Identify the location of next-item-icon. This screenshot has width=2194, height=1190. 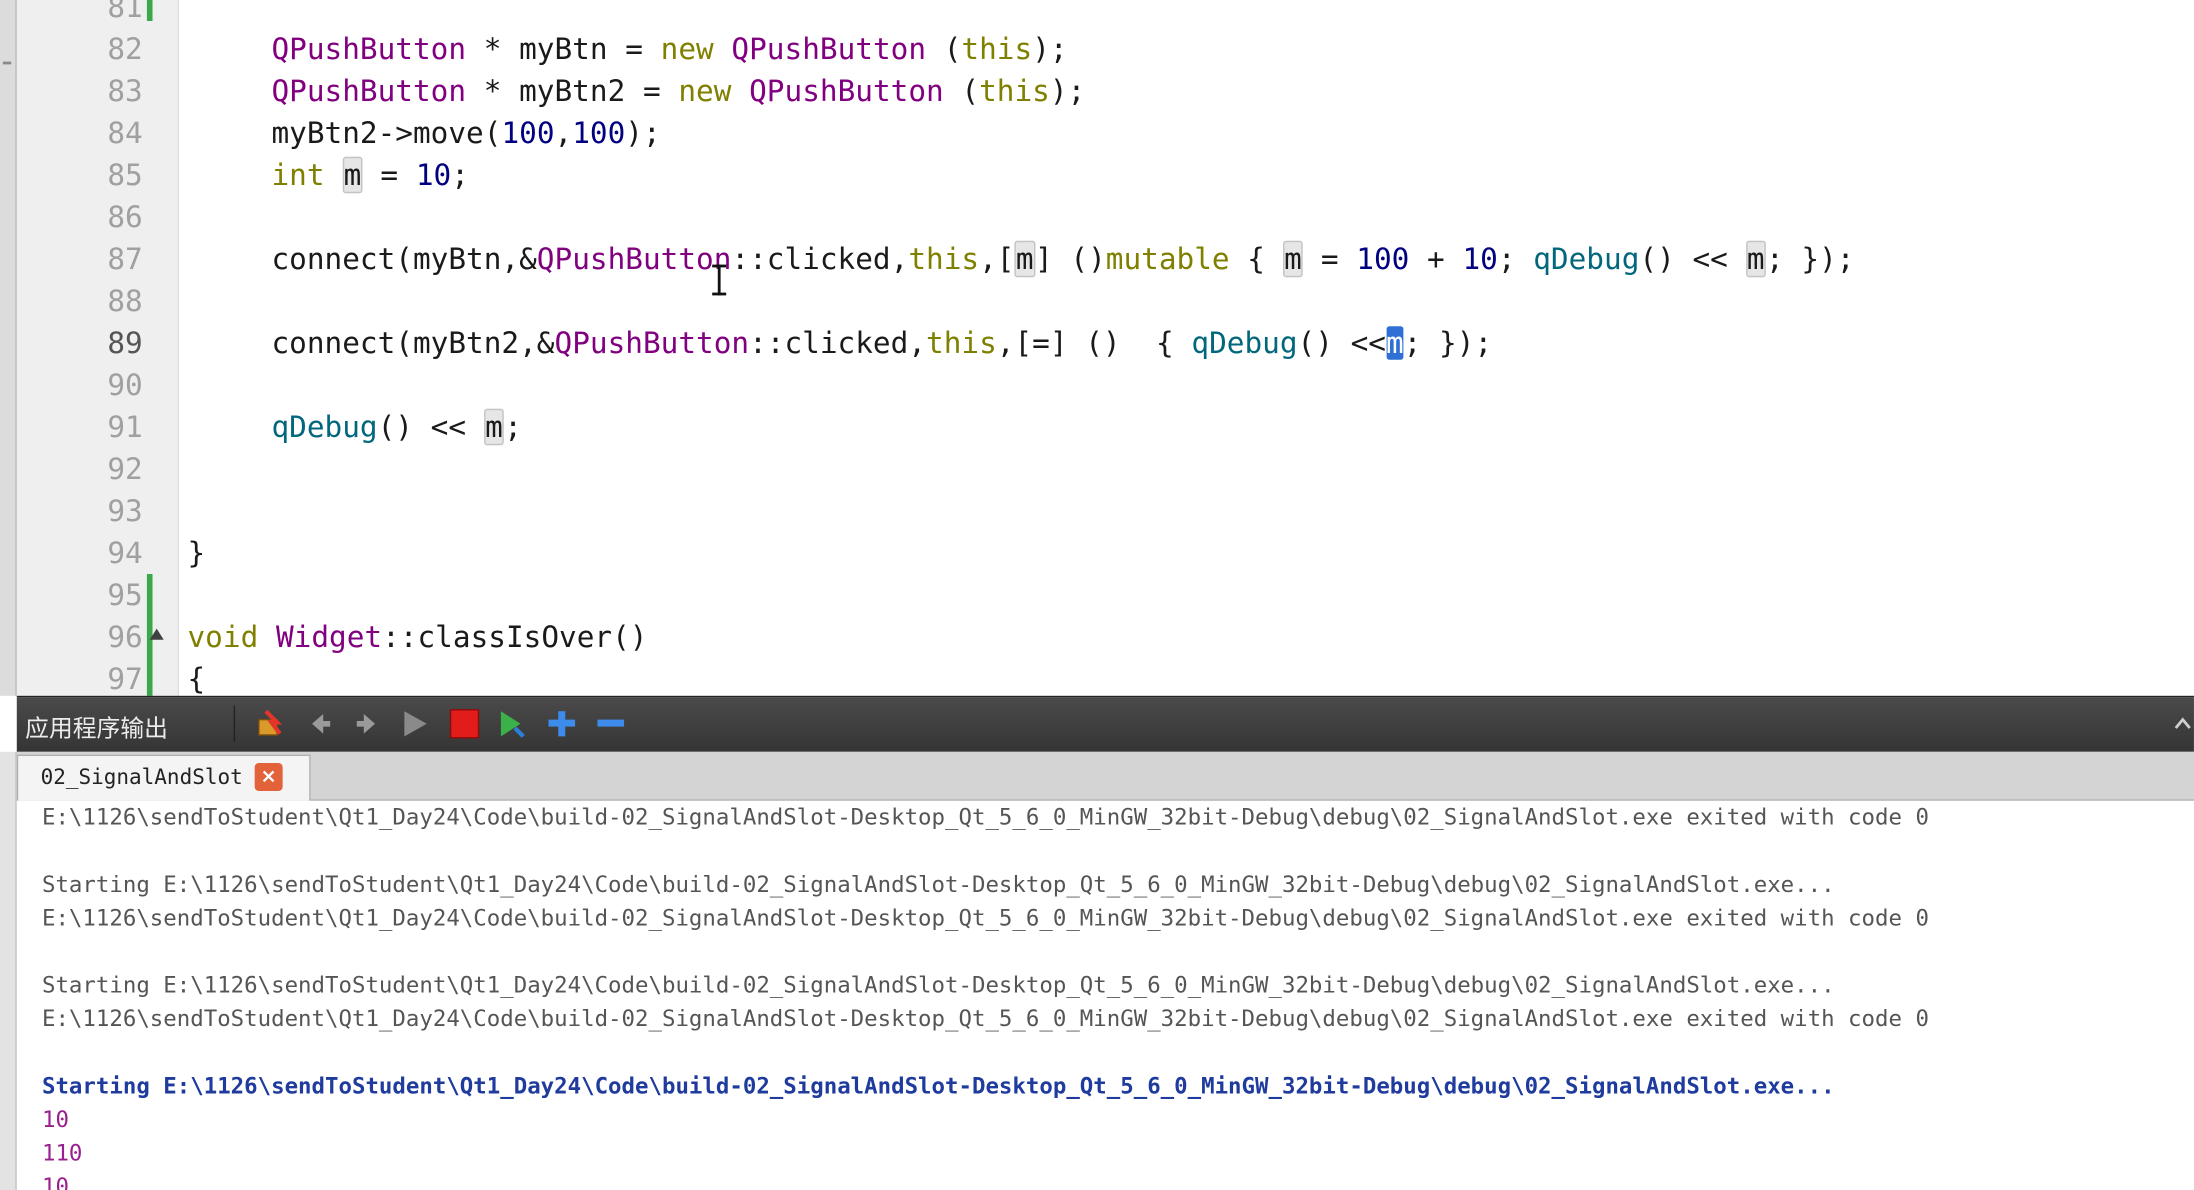
(367, 723).